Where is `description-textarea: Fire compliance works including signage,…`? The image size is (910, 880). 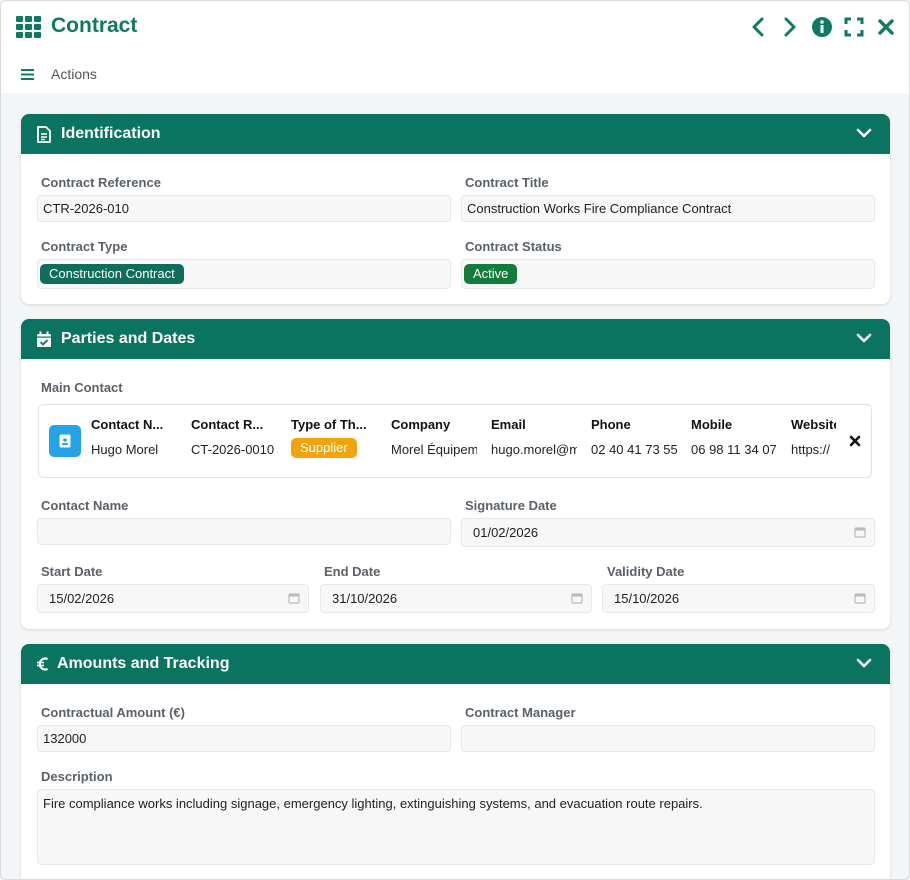 description-textarea: Fire compliance works including signage,… is located at coordinates (456, 827).